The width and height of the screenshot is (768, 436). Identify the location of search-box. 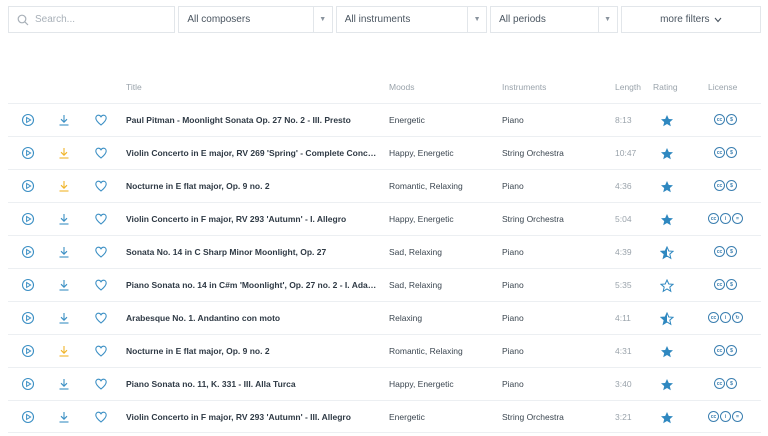
(92, 19).